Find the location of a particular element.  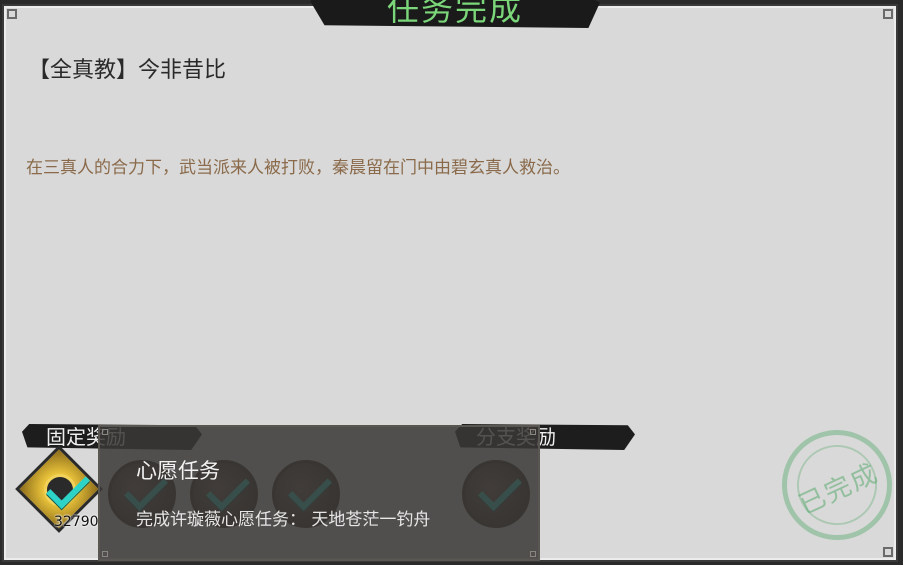

quest-title: 【全真教】今非昔比 is located at coordinates (127, 70).